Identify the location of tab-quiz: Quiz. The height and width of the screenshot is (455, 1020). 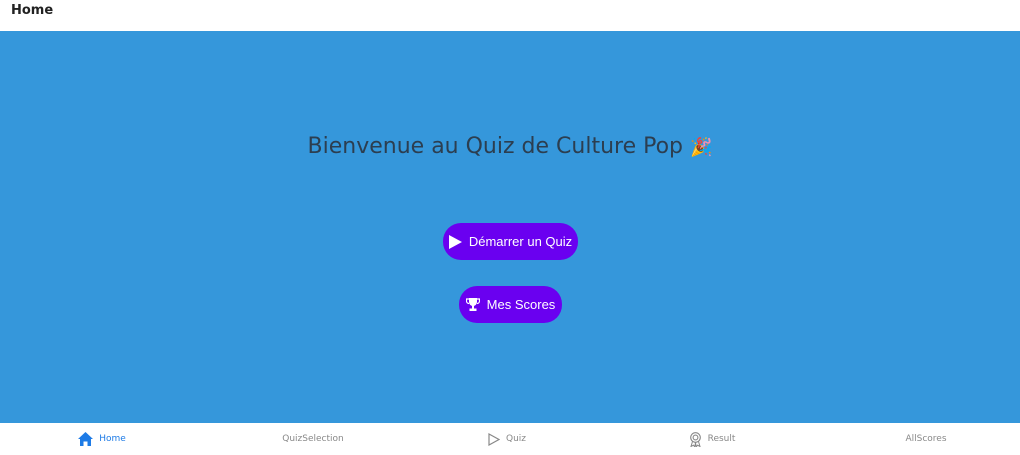
(507, 439).